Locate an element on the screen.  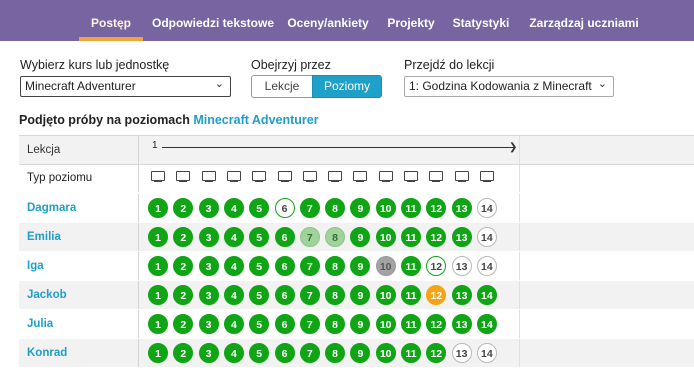
tab-text-responses: Odpowiedzi tekstowe is located at coordinates (213, 20).